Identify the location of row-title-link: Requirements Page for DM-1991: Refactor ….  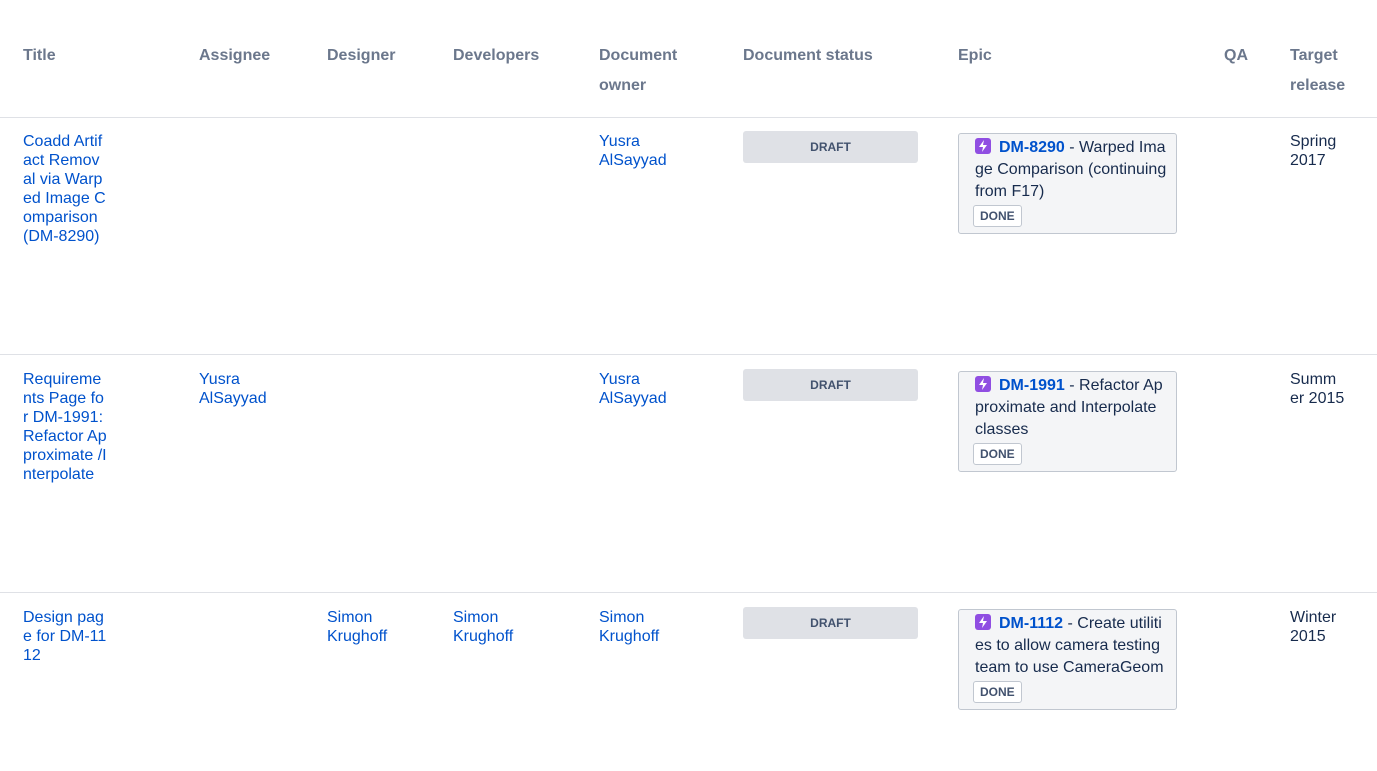
(65, 427).